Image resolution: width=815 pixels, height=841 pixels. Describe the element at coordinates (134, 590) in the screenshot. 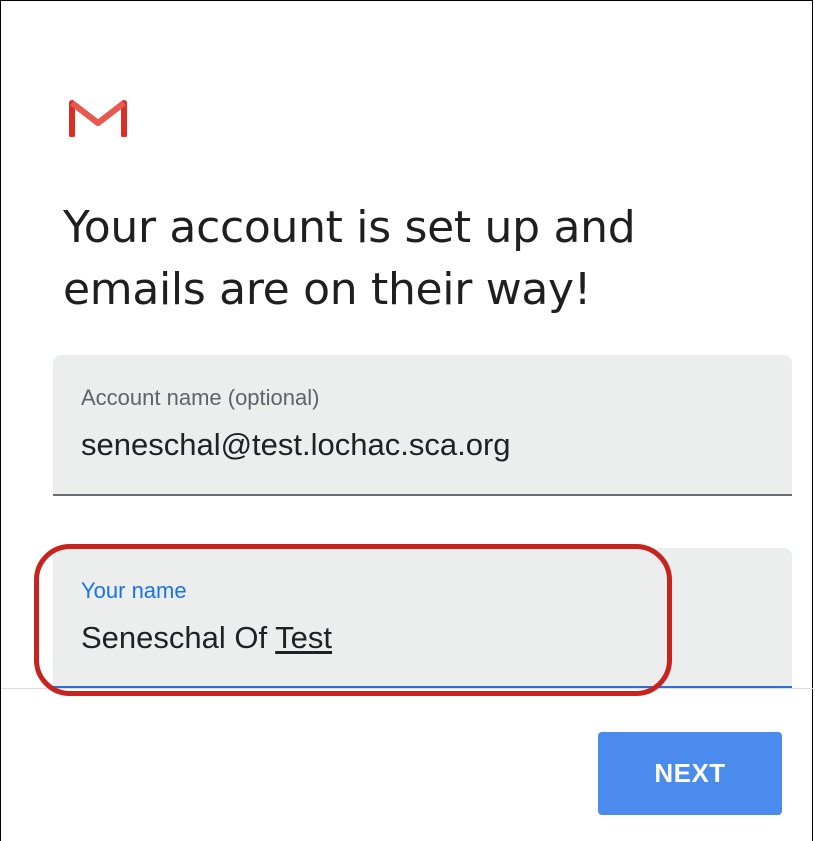

I see `your-name-label: Your name` at that location.